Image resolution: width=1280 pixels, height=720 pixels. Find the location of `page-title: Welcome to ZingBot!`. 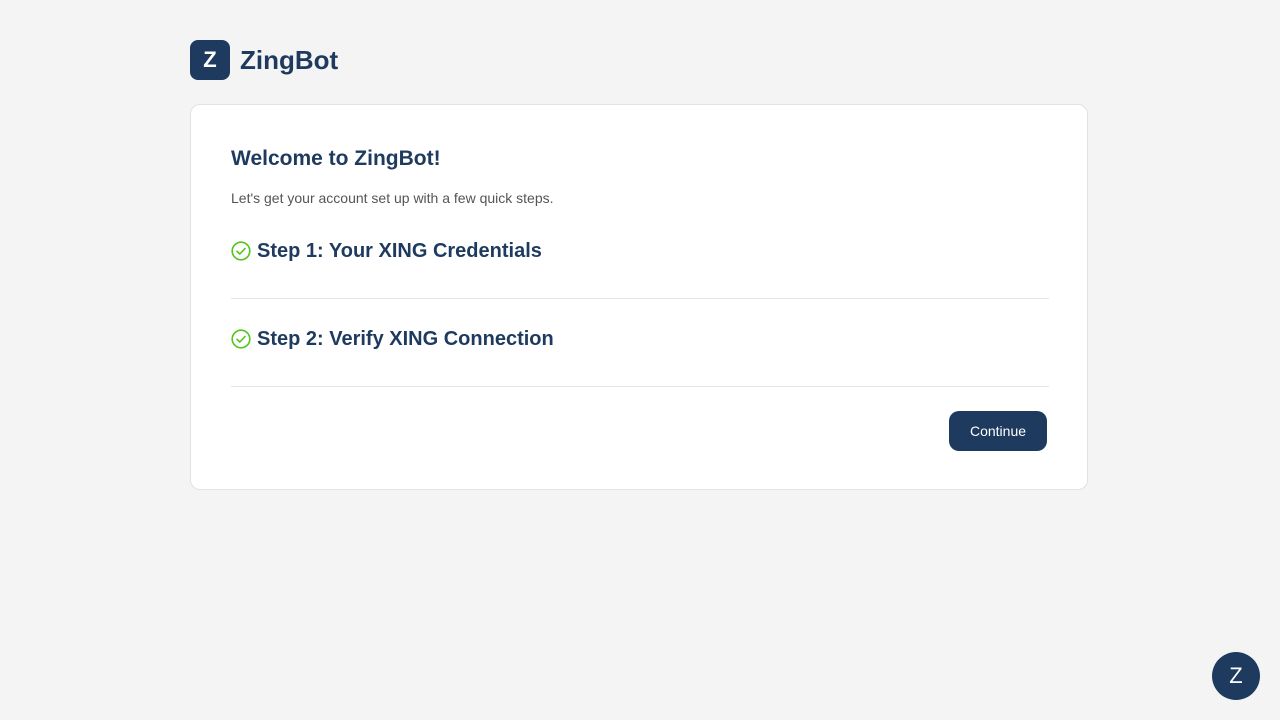

page-title: Welcome to ZingBot! is located at coordinates (336, 158).